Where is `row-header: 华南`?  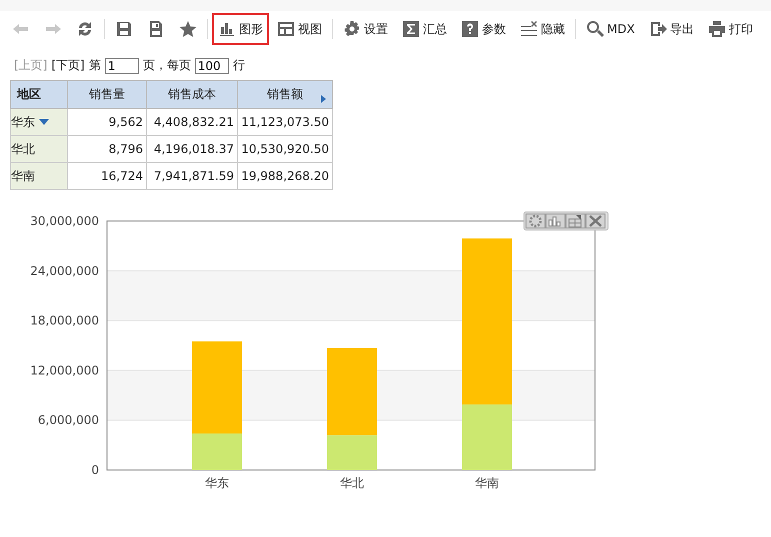
row-header: 华南 is located at coordinates (39, 176).